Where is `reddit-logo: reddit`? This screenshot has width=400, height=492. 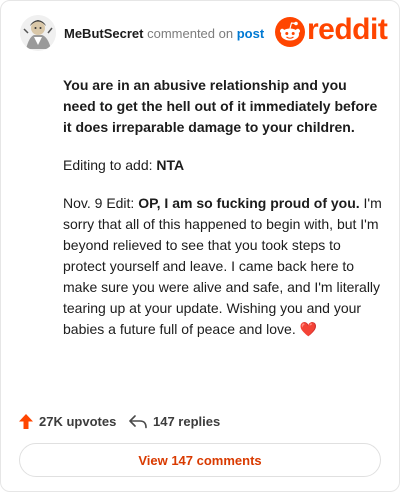 reddit-logo: reddit is located at coordinates (331, 31).